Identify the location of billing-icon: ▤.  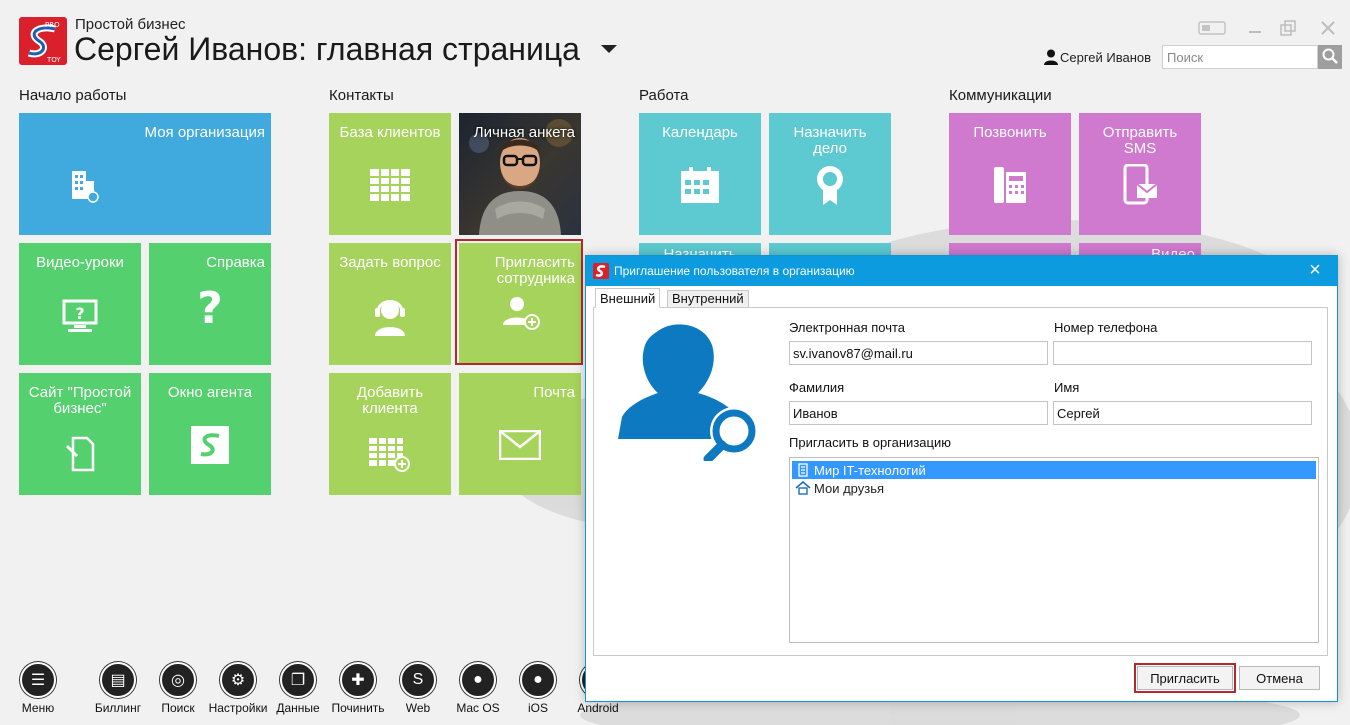
(118, 680).